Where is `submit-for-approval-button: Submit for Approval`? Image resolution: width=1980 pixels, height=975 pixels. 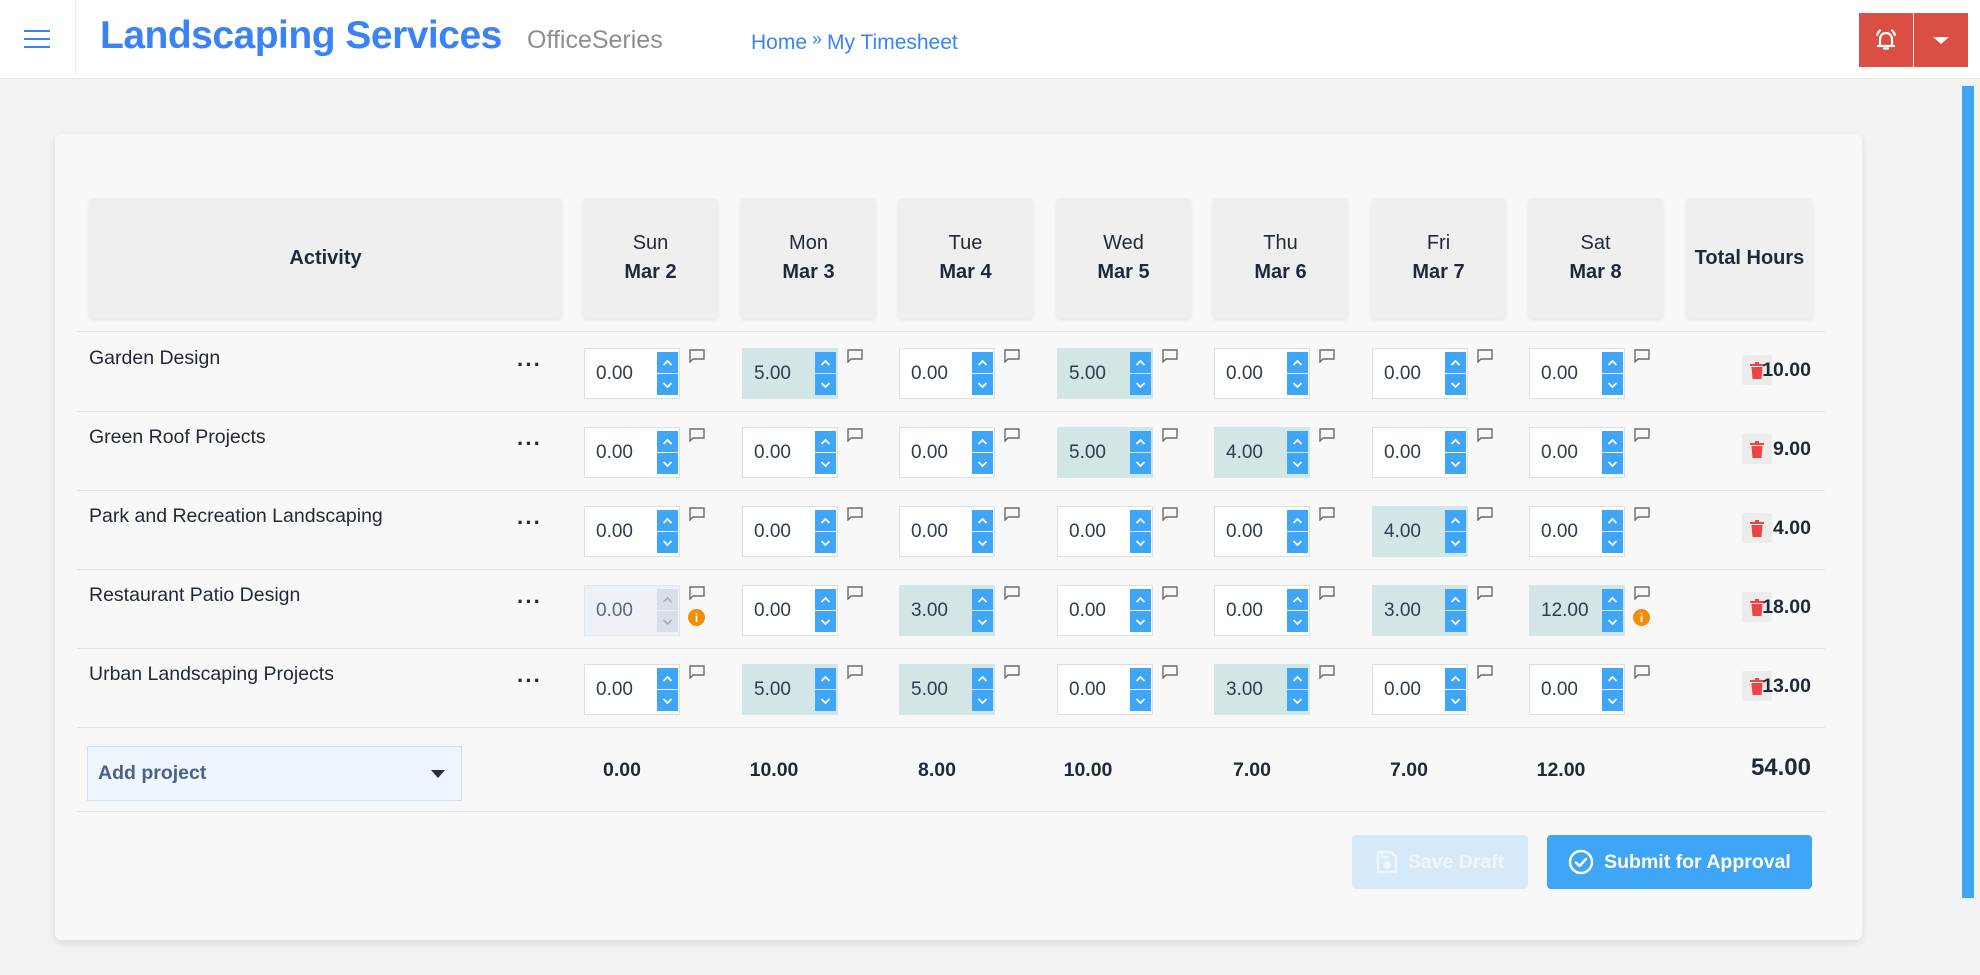 submit-for-approval-button: Submit for Approval is located at coordinates (1679, 862).